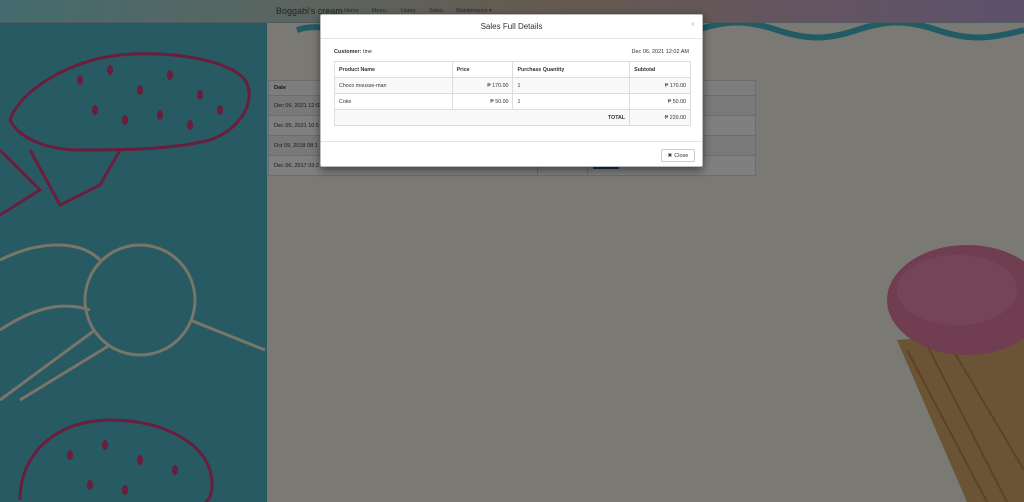  Describe the element at coordinates (660, 52) in the screenshot. I see `sale-date: Dec 06, 2021 12:02 AM` at that location.